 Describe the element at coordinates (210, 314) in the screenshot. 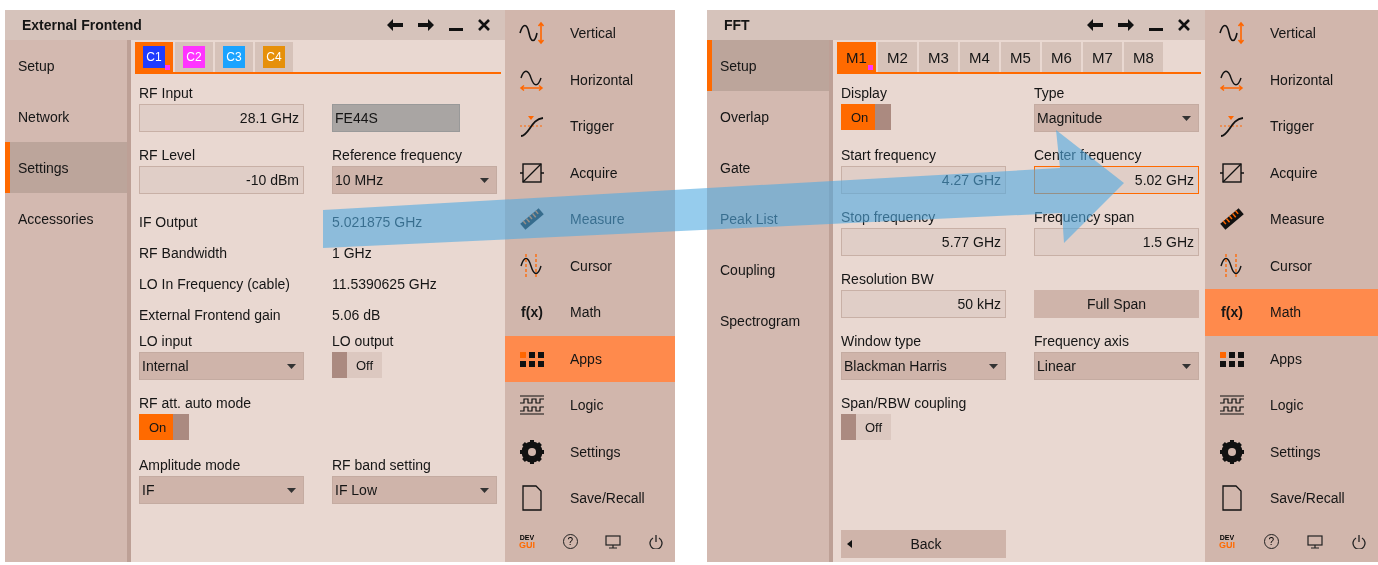

I see `field-label: External Frontend gain` at that location.